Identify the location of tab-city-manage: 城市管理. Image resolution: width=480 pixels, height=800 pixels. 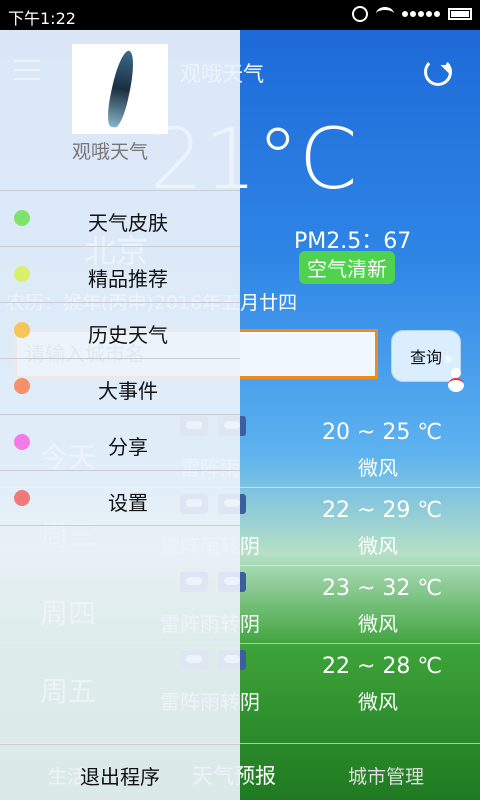
(386, 775).